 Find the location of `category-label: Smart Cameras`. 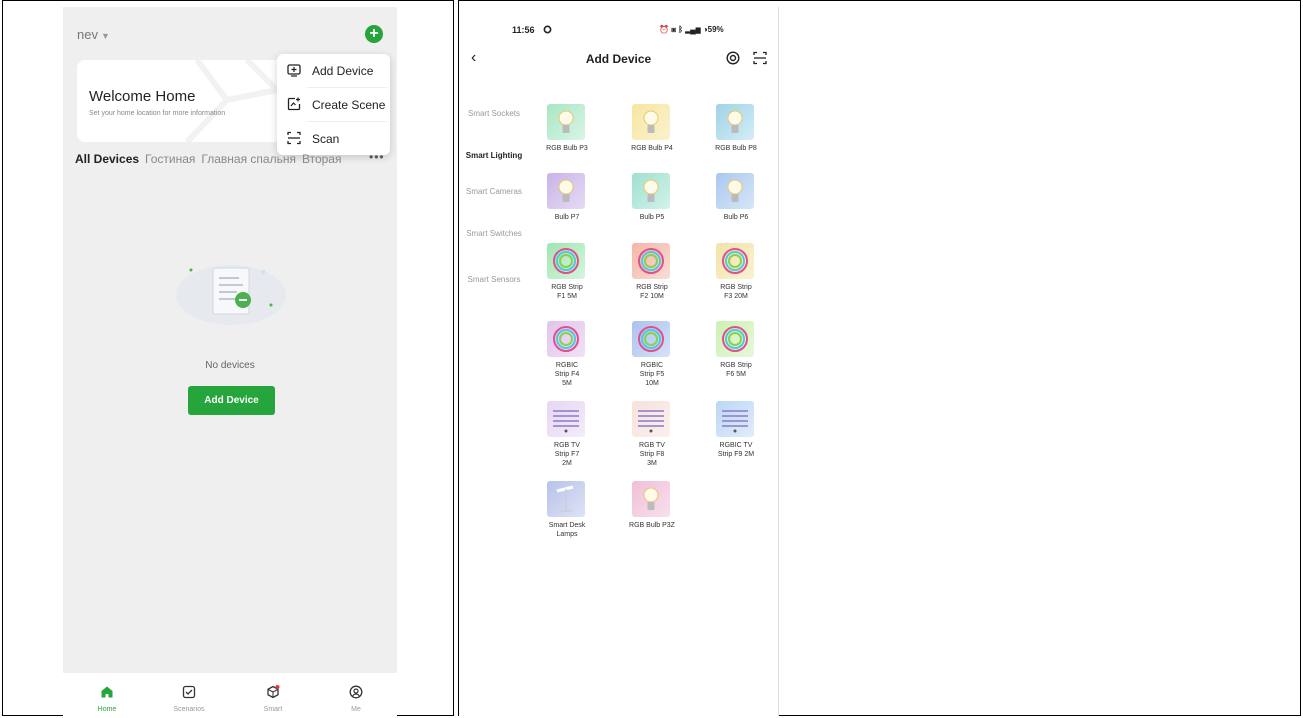

category-label: Smart Cameras is located at coordinates (493, 191).